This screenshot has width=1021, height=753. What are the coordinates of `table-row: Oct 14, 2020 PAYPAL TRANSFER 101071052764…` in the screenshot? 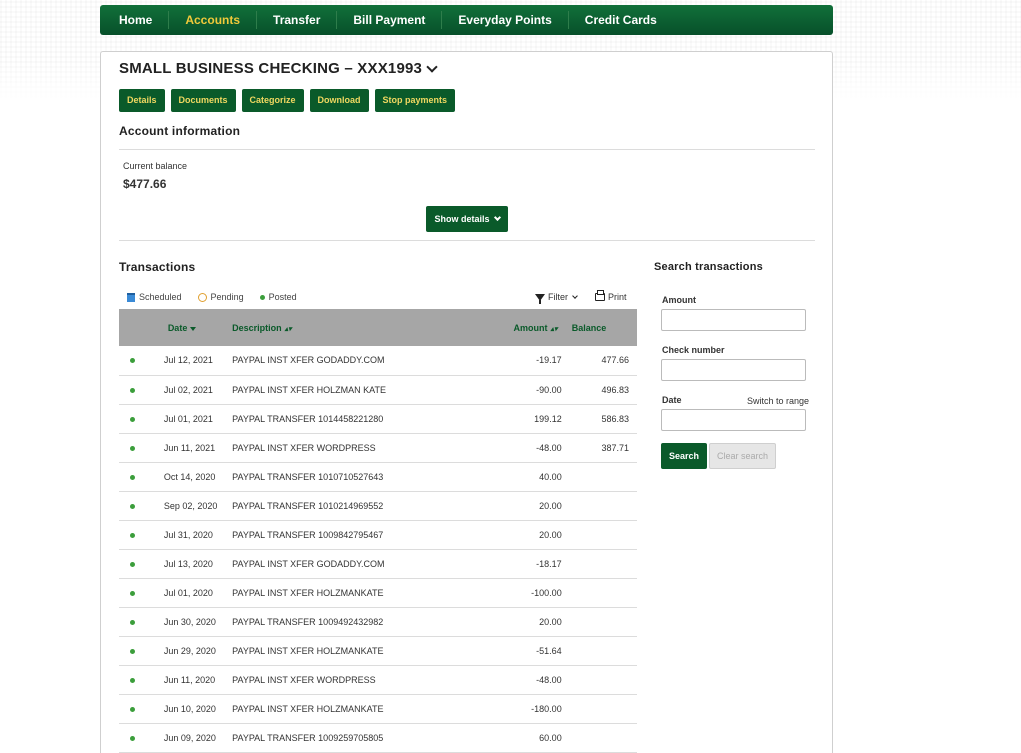 It's located at (378, 477).